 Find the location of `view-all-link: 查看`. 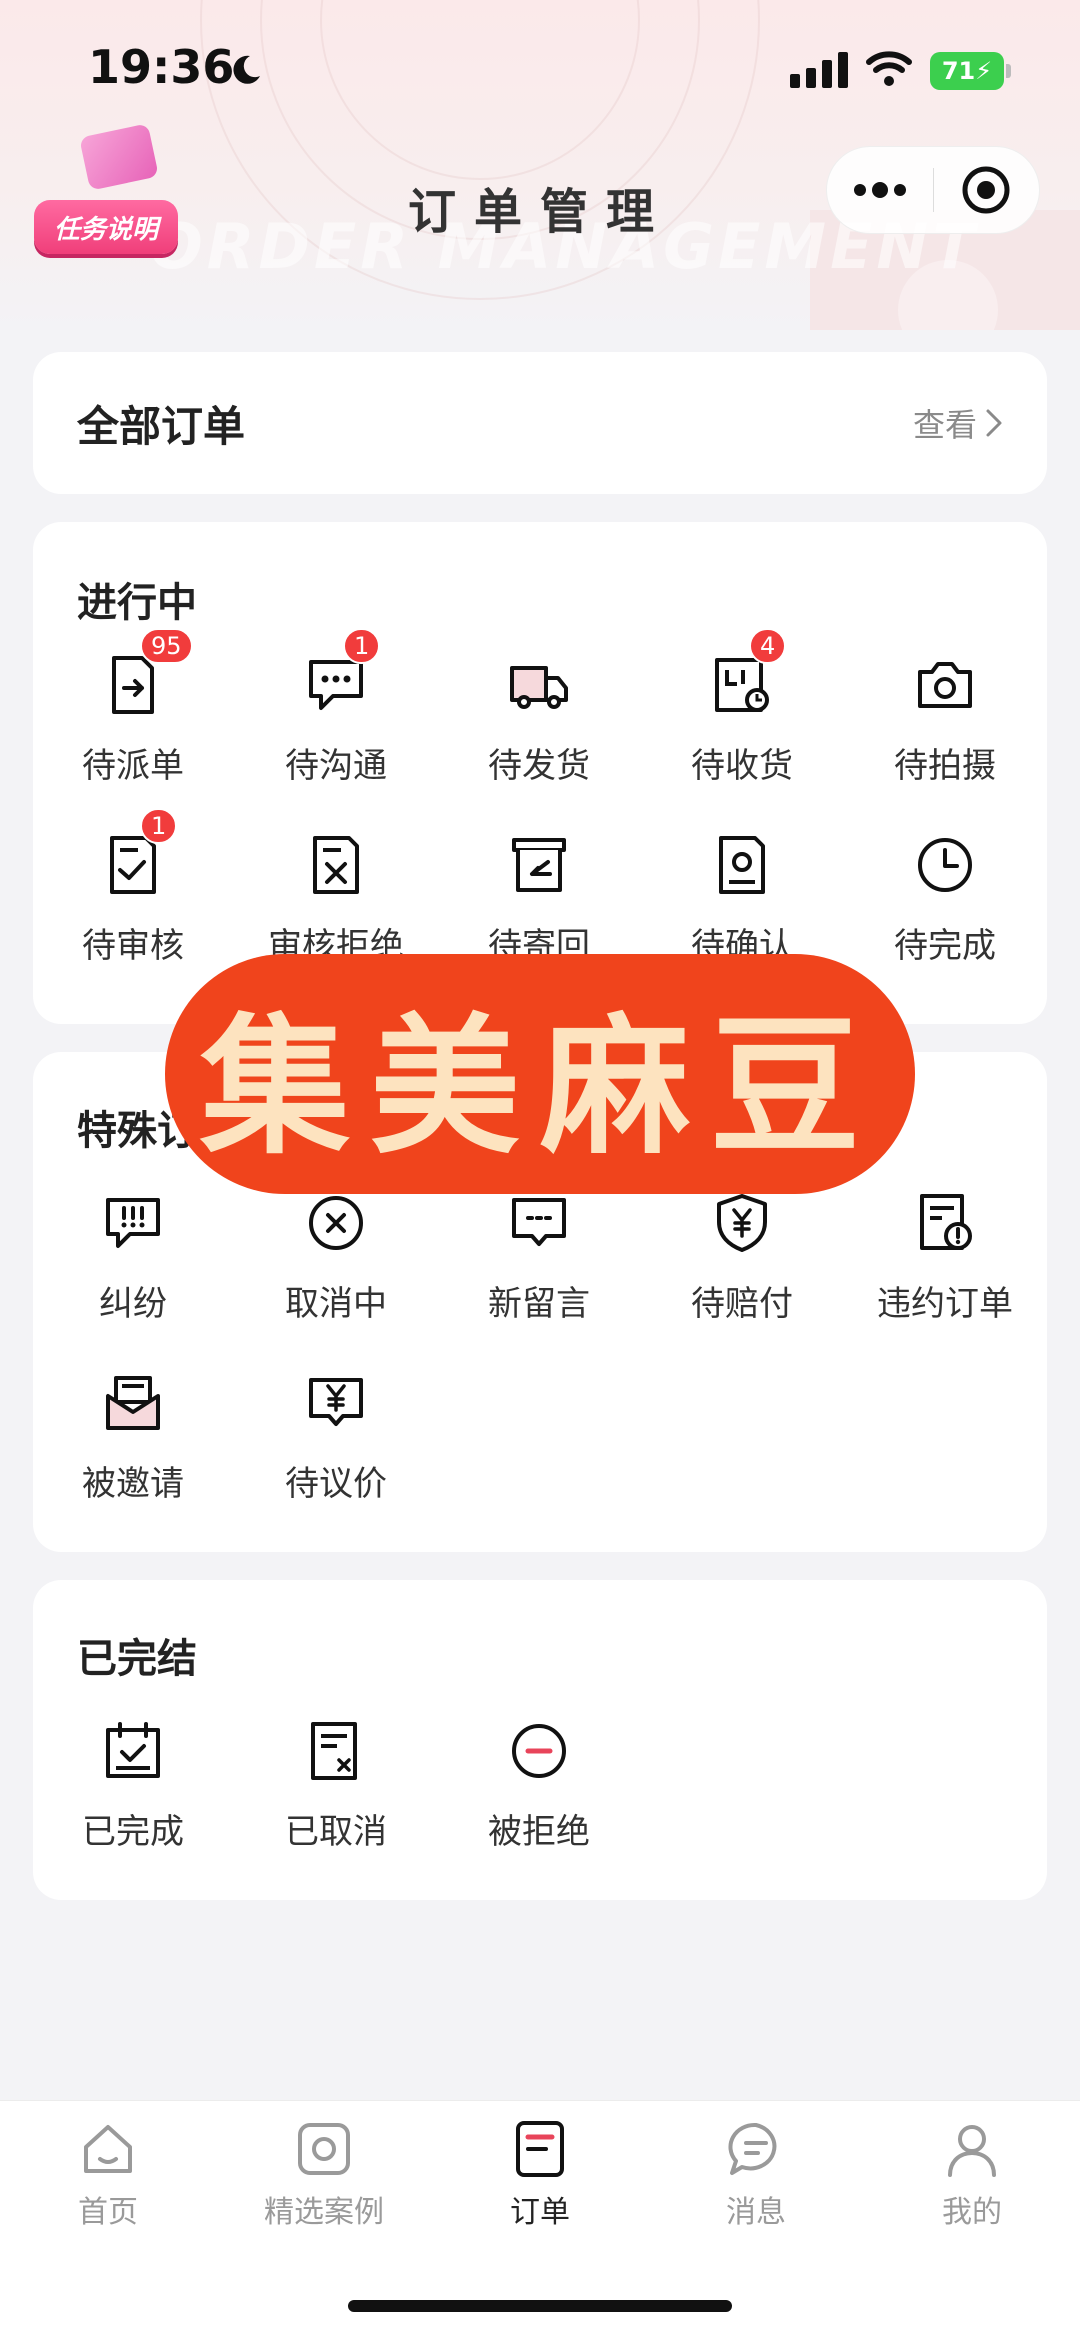

view-all-link: 查看 is located at coordinates (958, 423).